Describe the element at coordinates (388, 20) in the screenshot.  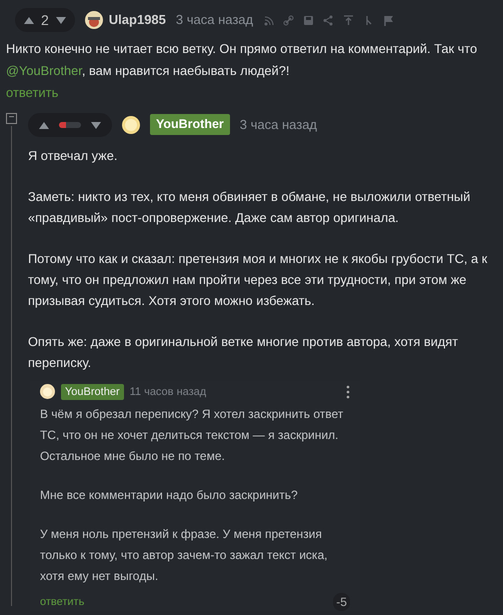
I see `flag-icon` at that location.